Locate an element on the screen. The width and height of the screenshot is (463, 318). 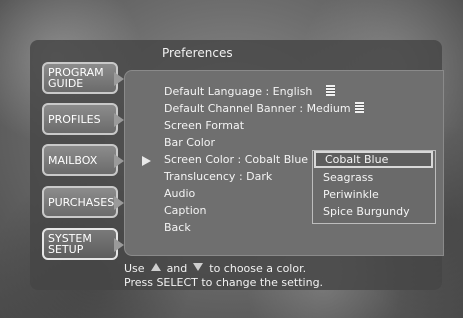
menu-item-default-language: Default Language : English is located at coordinates (250, 91).